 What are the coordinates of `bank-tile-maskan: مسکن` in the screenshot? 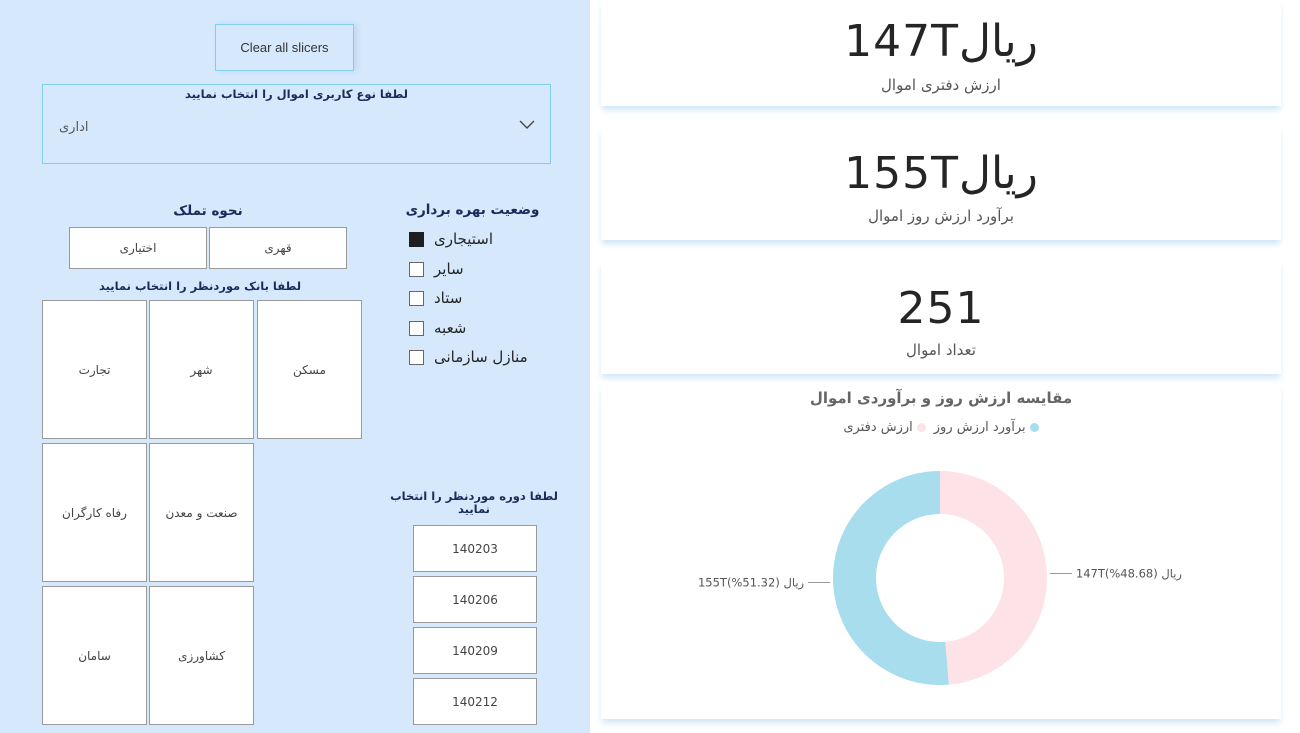 It's located at (309, 369).